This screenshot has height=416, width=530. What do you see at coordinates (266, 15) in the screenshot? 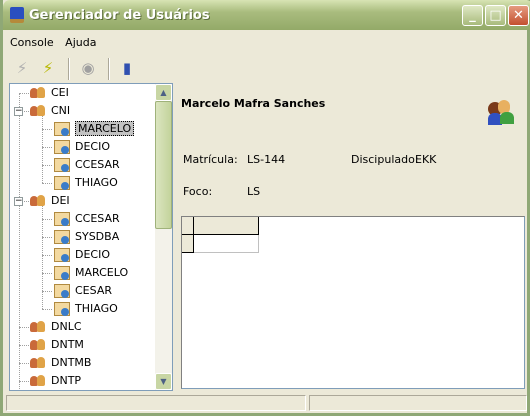
I see `title-bar: Gerenciador de Usuários _ □ ✕` at bounding box center [266, 15].